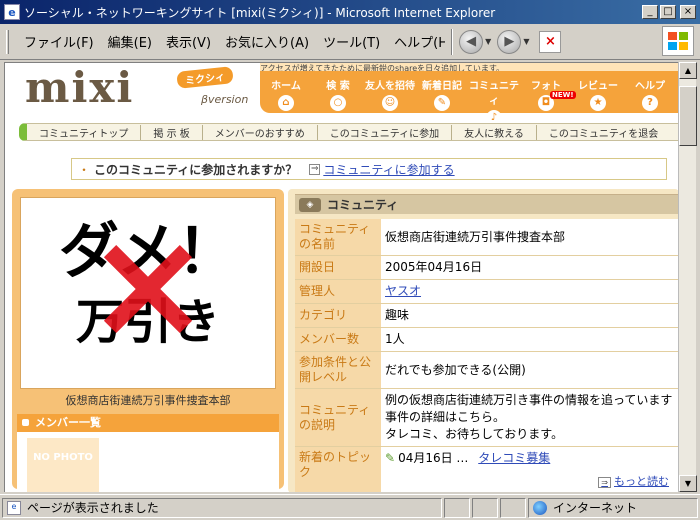 This screenshot has height=520, width=700. I want to click on community-image-graphic: ダメ！ 万引き ×, so click(148, 285).